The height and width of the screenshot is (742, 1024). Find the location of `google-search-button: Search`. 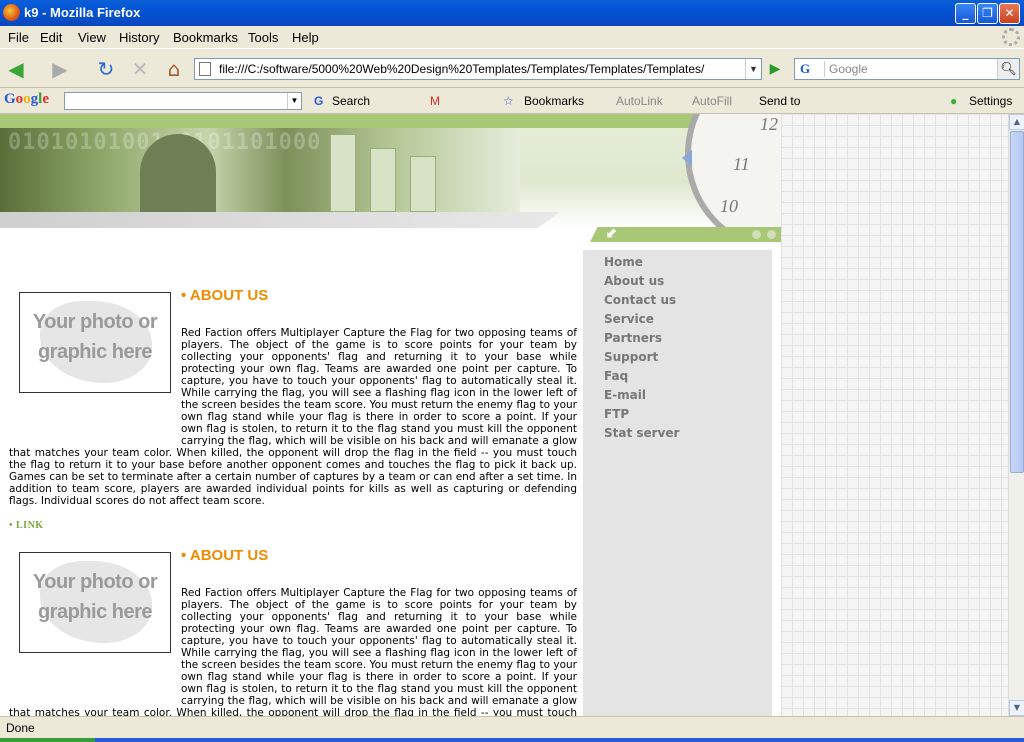

google-search-button: Search is located at coordinates (351, 101).